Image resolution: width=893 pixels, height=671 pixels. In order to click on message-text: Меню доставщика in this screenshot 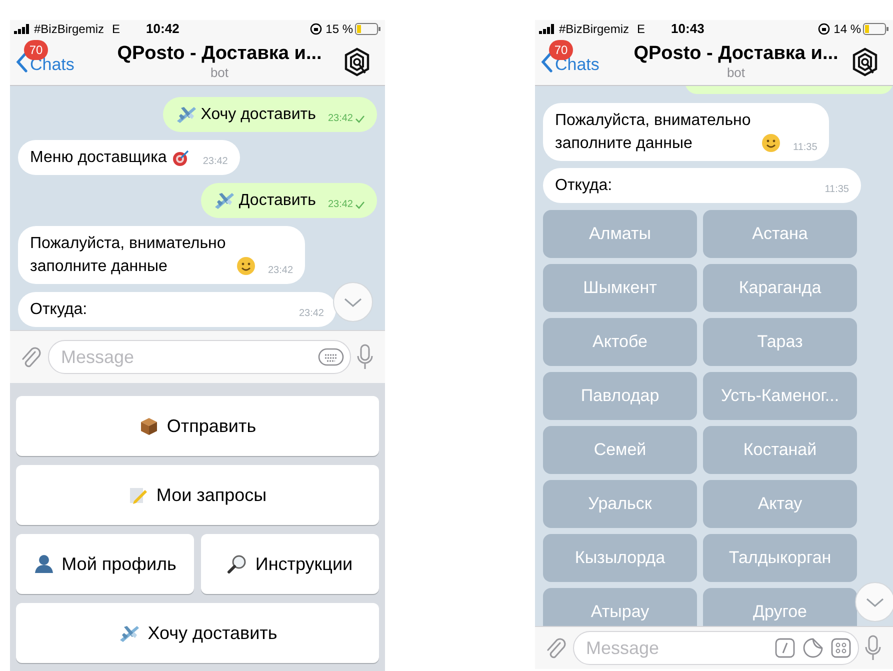, I will do `click(98, 158)`.